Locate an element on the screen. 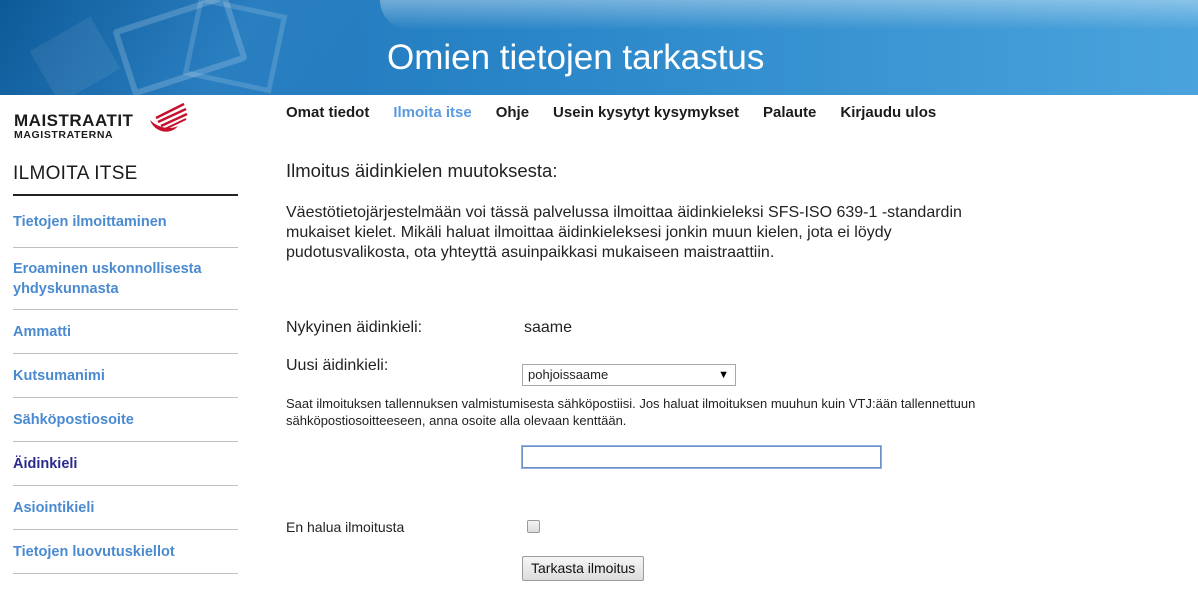 This screenshot has height=602, width=1198. sidebar-item-ammatti: Ammatti is located at coordinates (125, 332).